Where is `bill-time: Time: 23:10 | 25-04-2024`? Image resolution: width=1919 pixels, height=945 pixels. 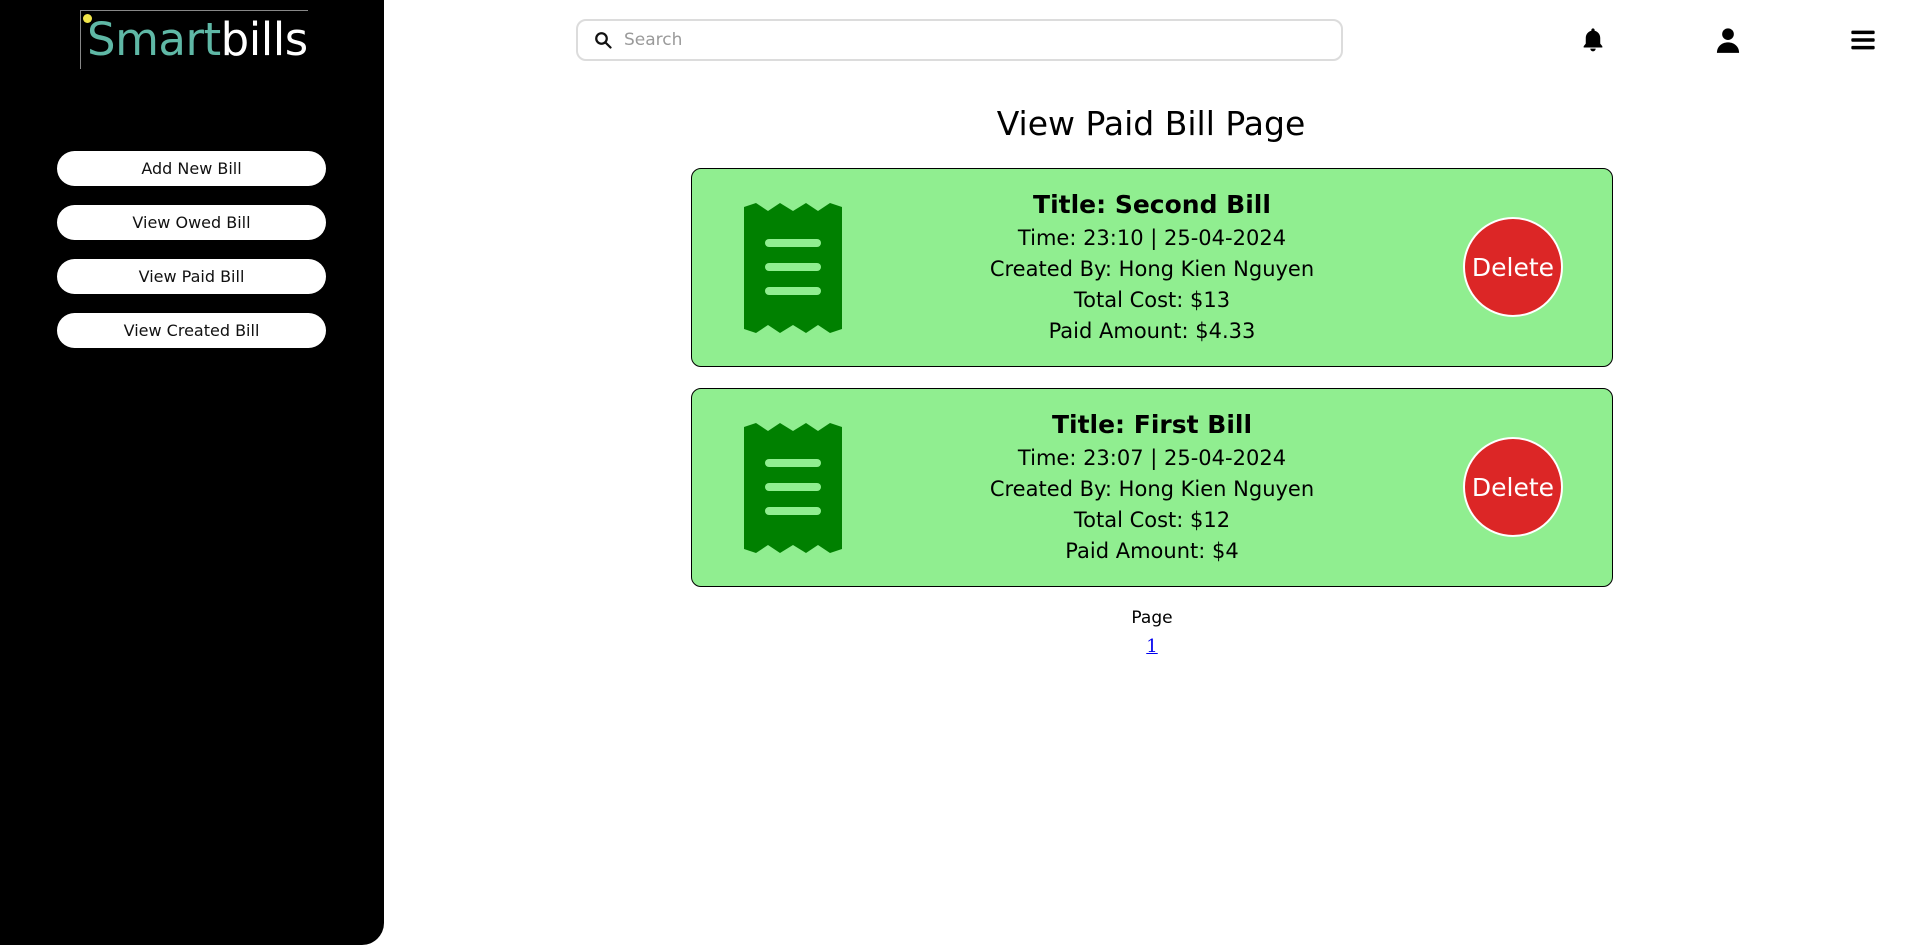 bill-time: Time: 23:10 | 25-04-2024 is located at coordinates (1152, 238).